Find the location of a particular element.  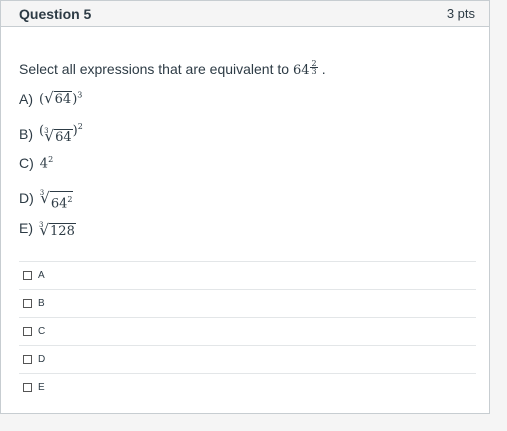

option-label: C is located at coordinates (41, 331).